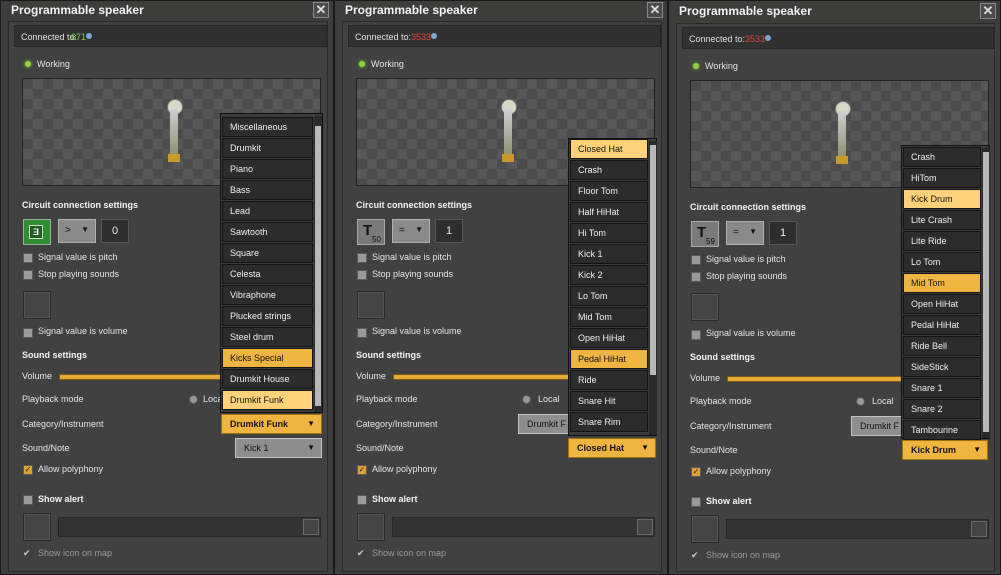  What do you see at coordinates (449, 231) in the screenshot?
I see `constant-input: 1` at bounding box center [449, 231].